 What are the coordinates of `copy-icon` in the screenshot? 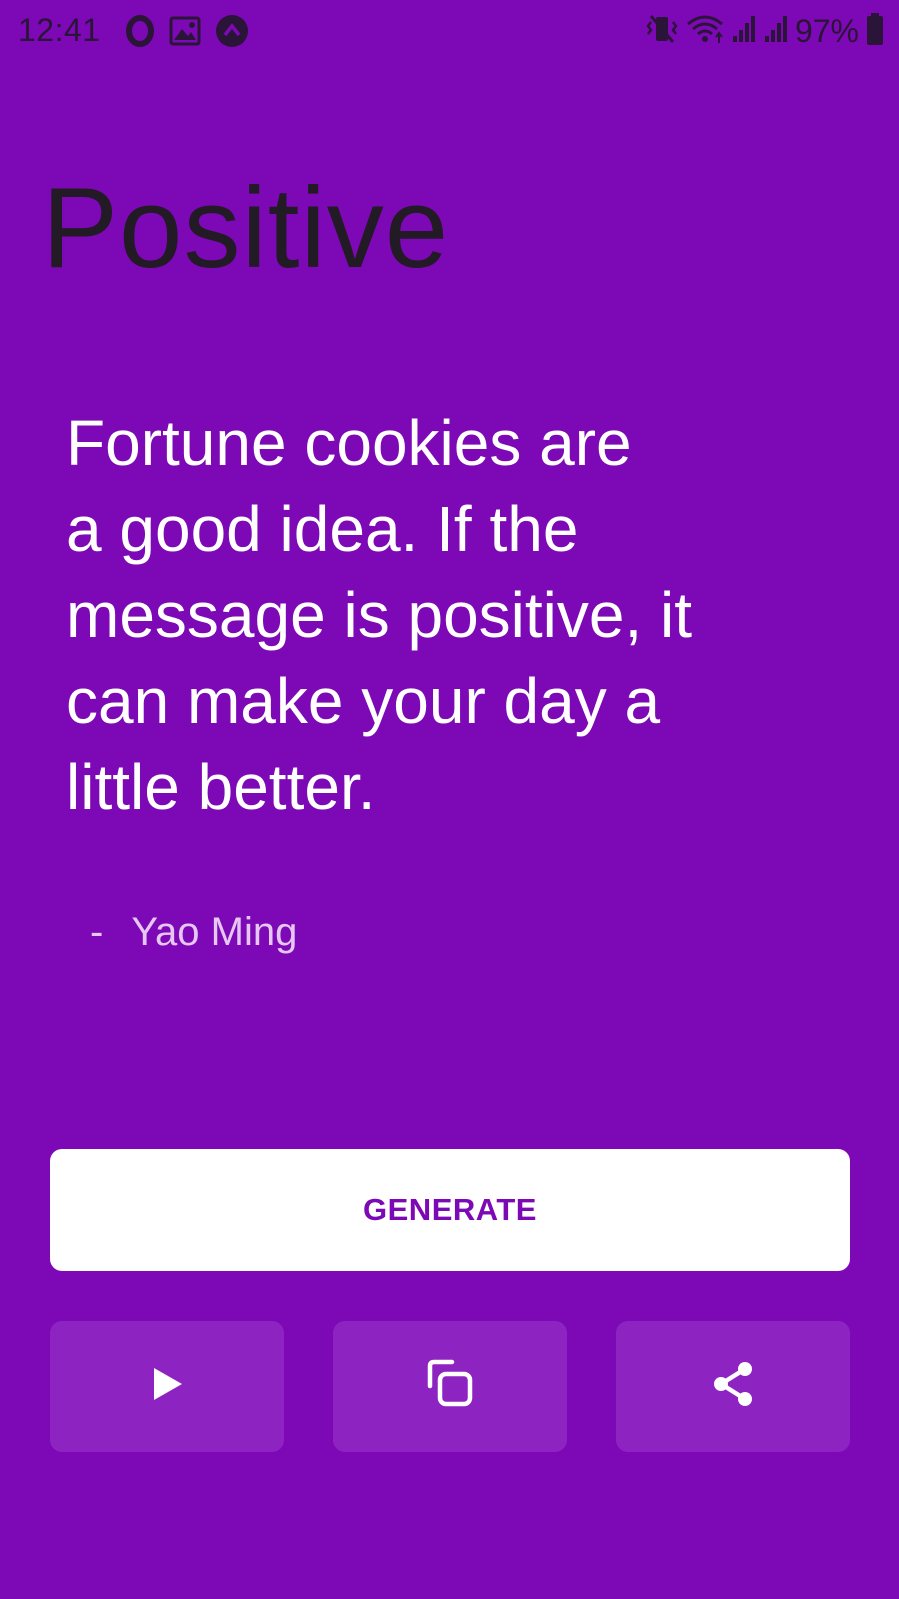 It's located at (450, 1386).